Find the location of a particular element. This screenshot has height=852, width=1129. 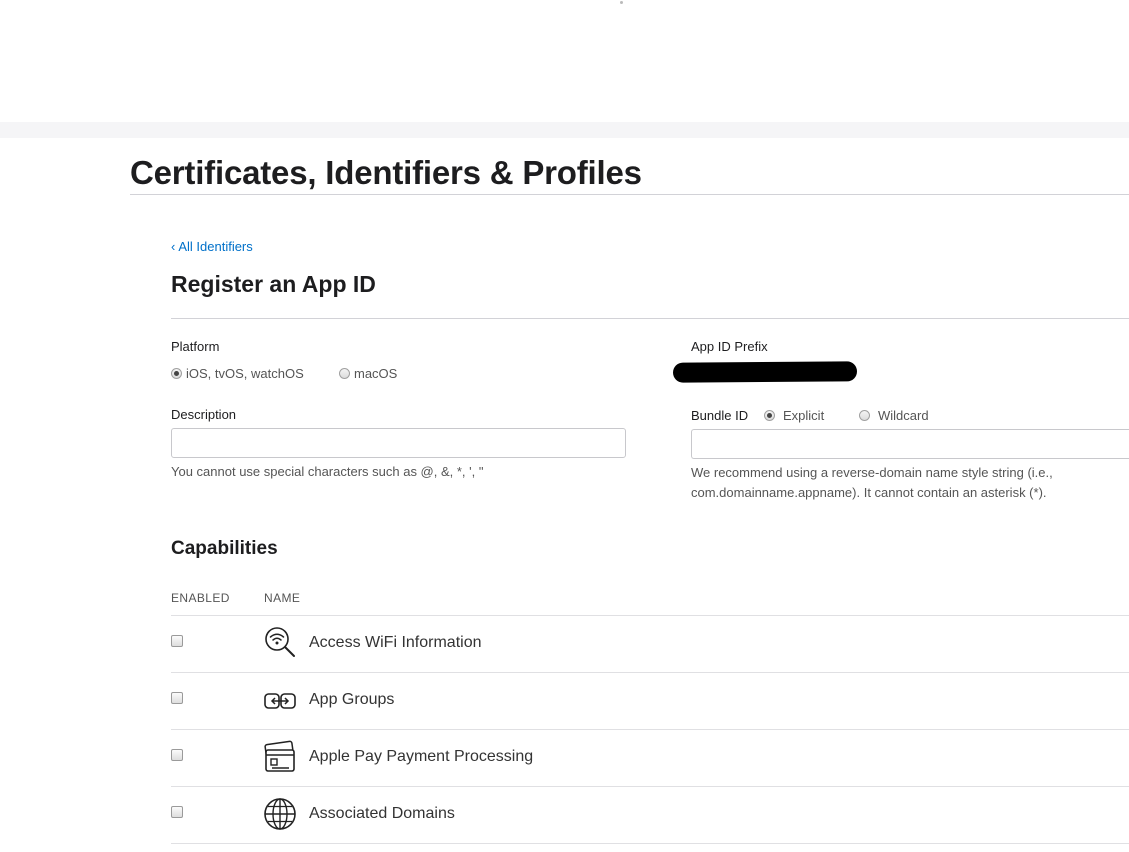

top-indicator-dot is located at coordinates (621, 2).